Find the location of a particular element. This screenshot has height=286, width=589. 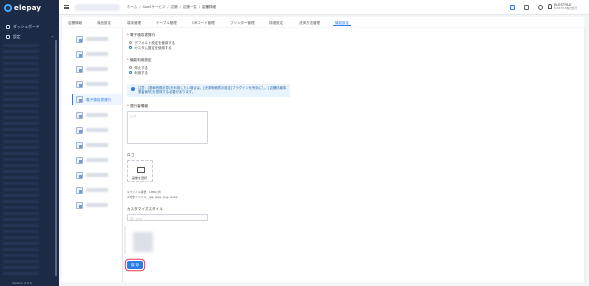

tab-terminal: 端末管理 is located at coordinates (134, 22).